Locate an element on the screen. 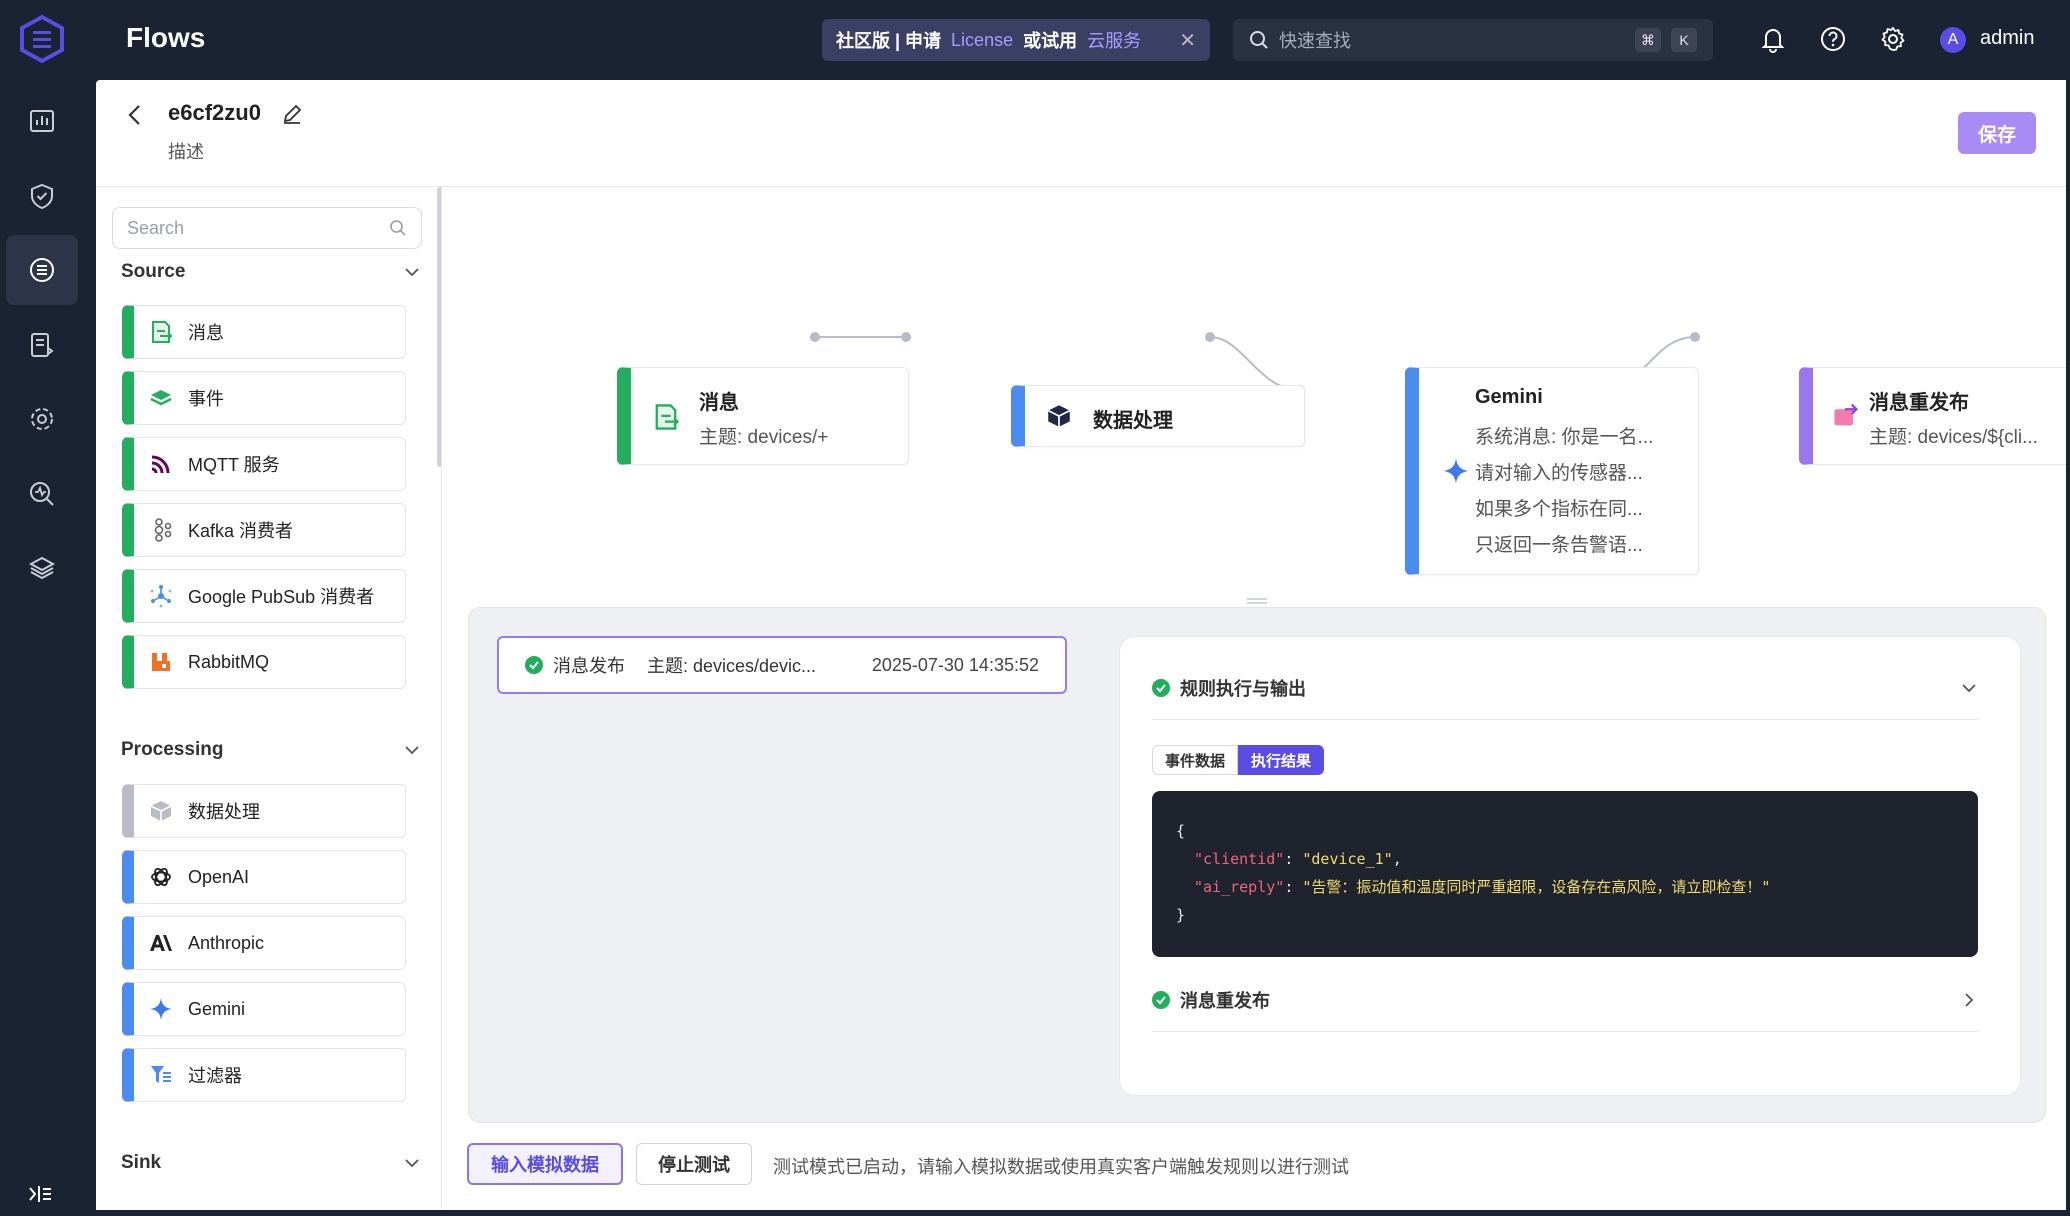 Image resolution: width=2070 pixels, height=1216 pixels. palette-node-label: 事件 is located at coordinates (206, 399).